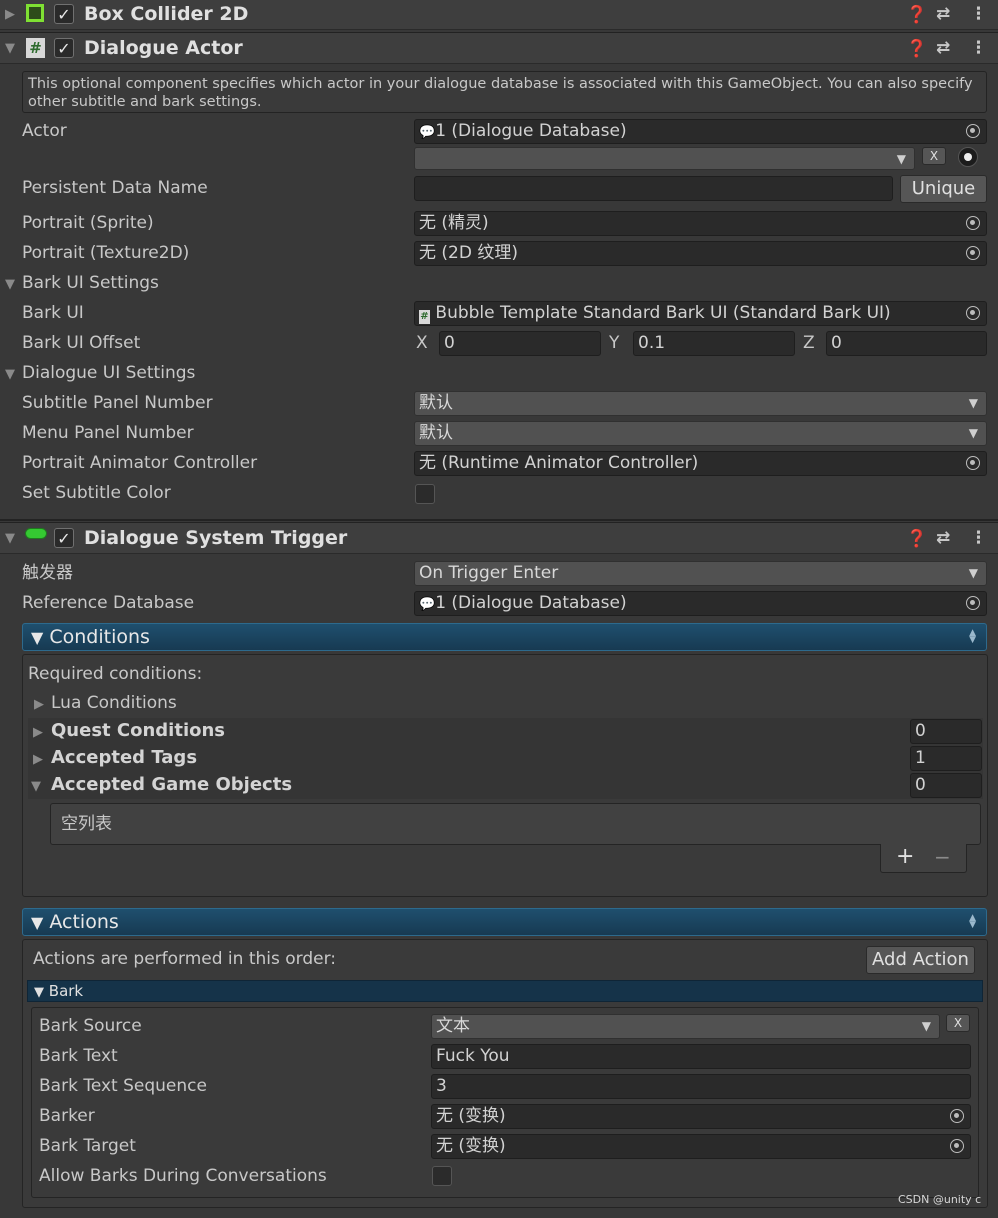  Describe the element at coordinates (701, 1146) in the screenshot. I see `bark-target-field: 无 (变换)` at that location.